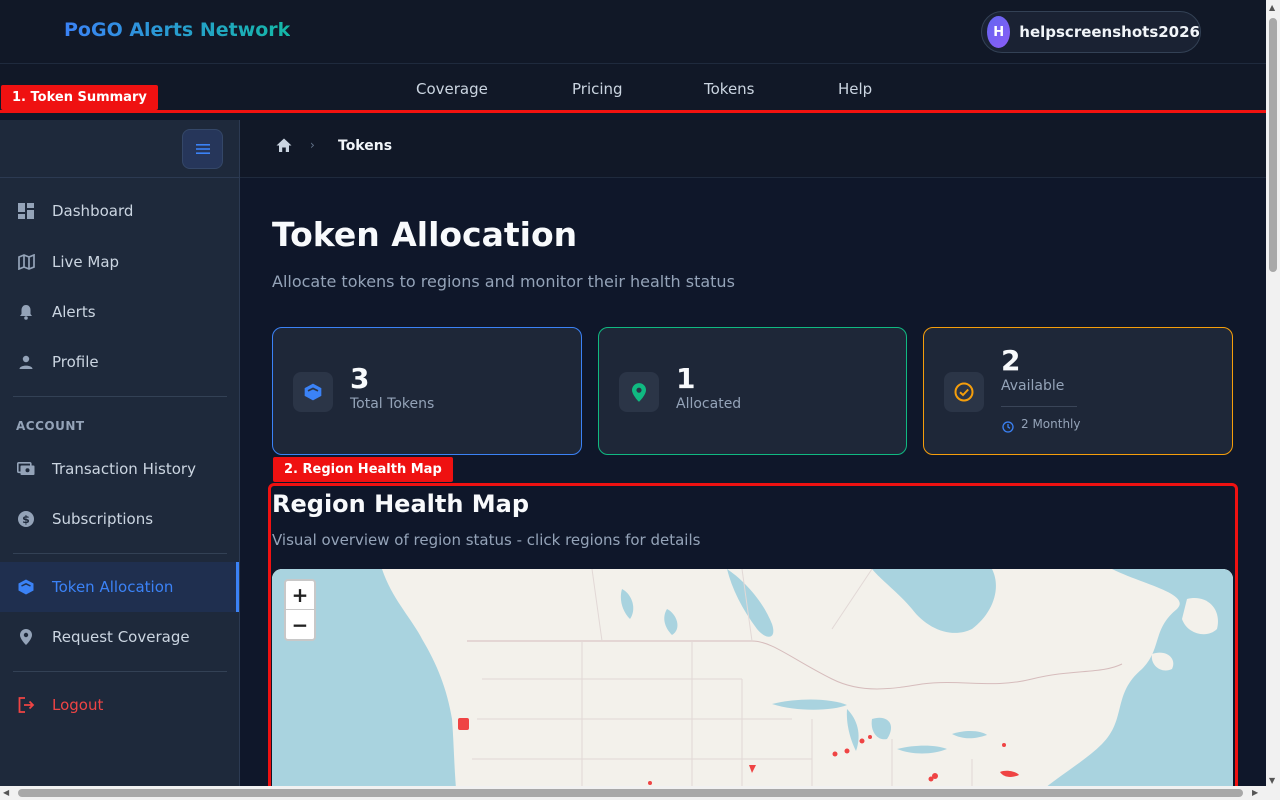 The image size is (1280, 800). Describe the element at coordinates (79, 97) in the screenshot. I see `annotation-tag-1: 1. Token Summary` at that location.